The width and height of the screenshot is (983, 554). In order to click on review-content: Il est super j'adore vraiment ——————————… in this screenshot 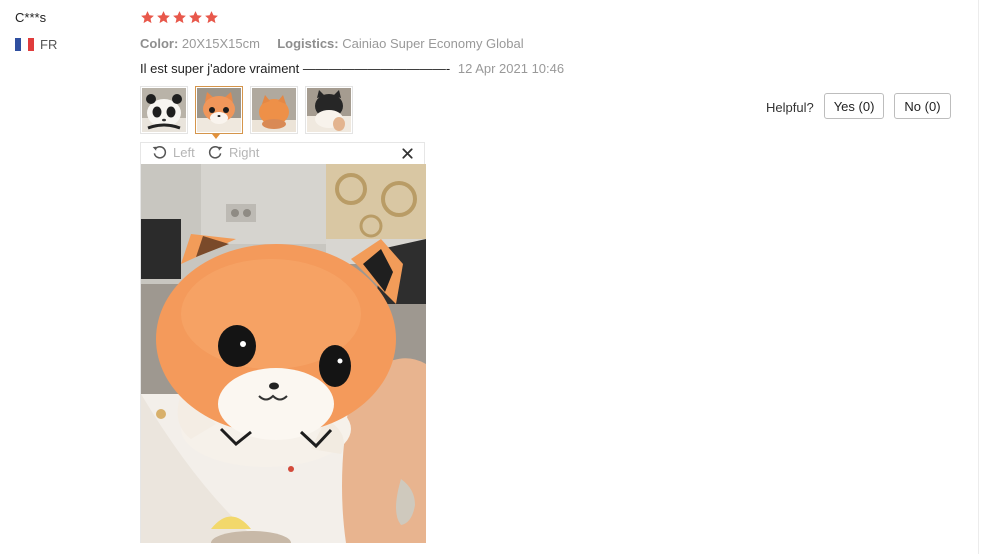, I will do `click(352, 68)`.